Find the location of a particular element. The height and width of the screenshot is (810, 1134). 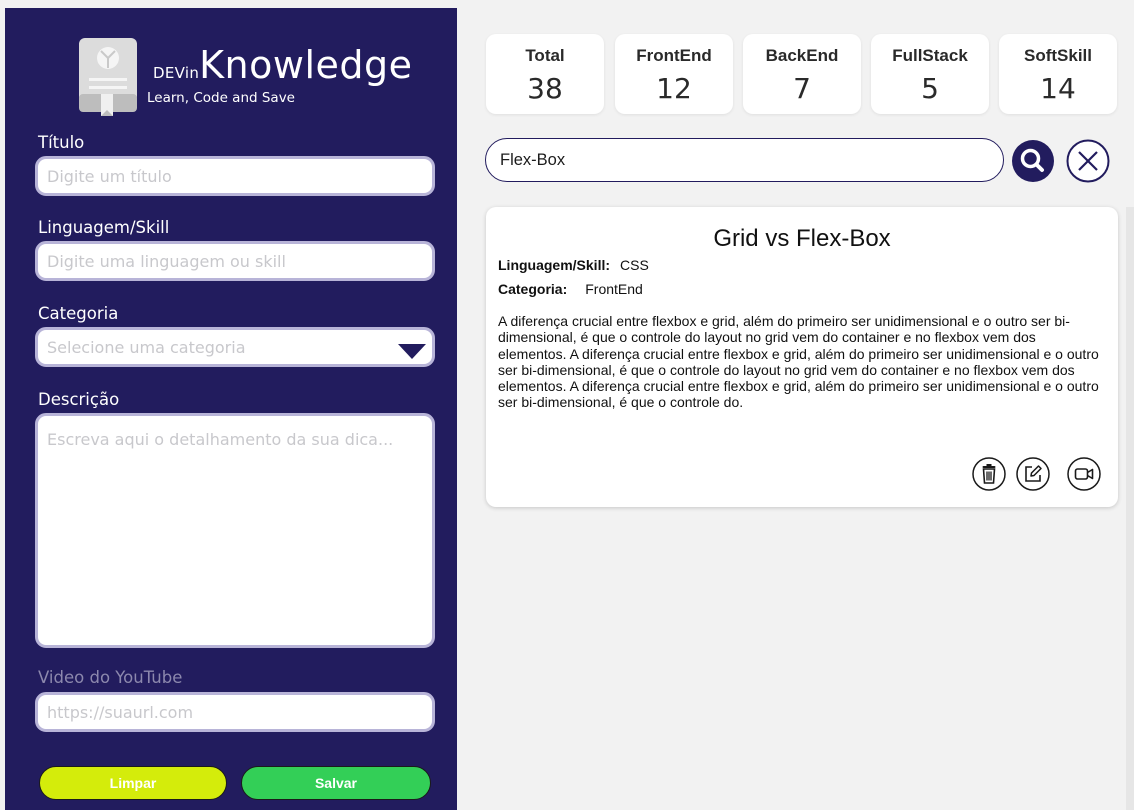

stat-value: 5 is located at coordinates (930, 88).